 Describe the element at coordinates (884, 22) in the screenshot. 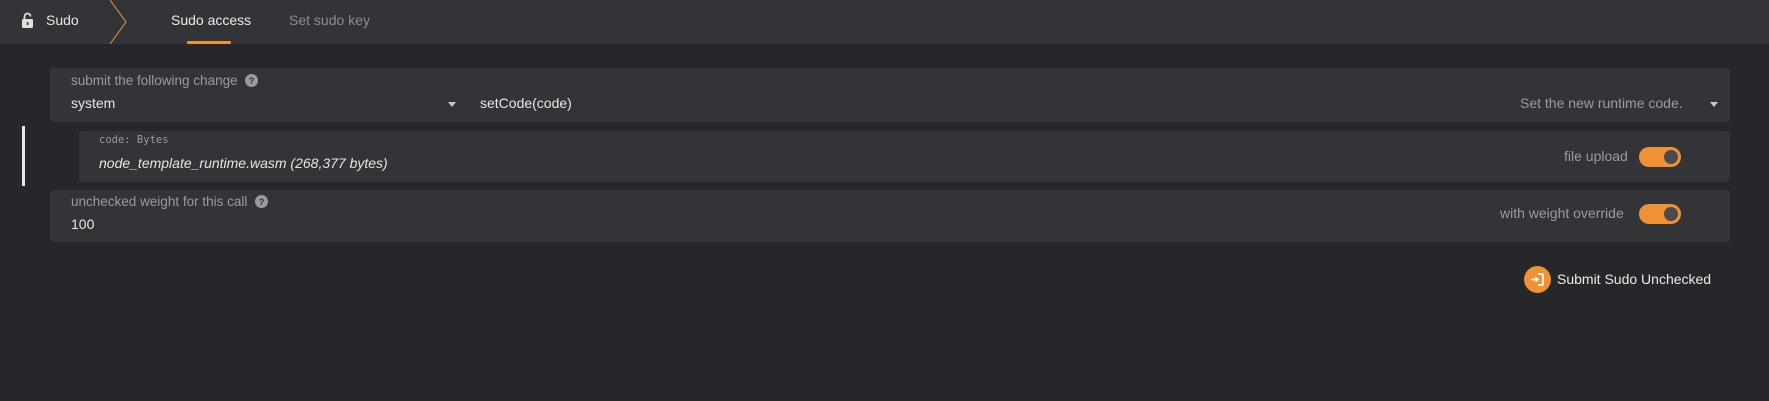

I see `top-navigation-bar: Sudo Sudo access Set sudo key` at that location.